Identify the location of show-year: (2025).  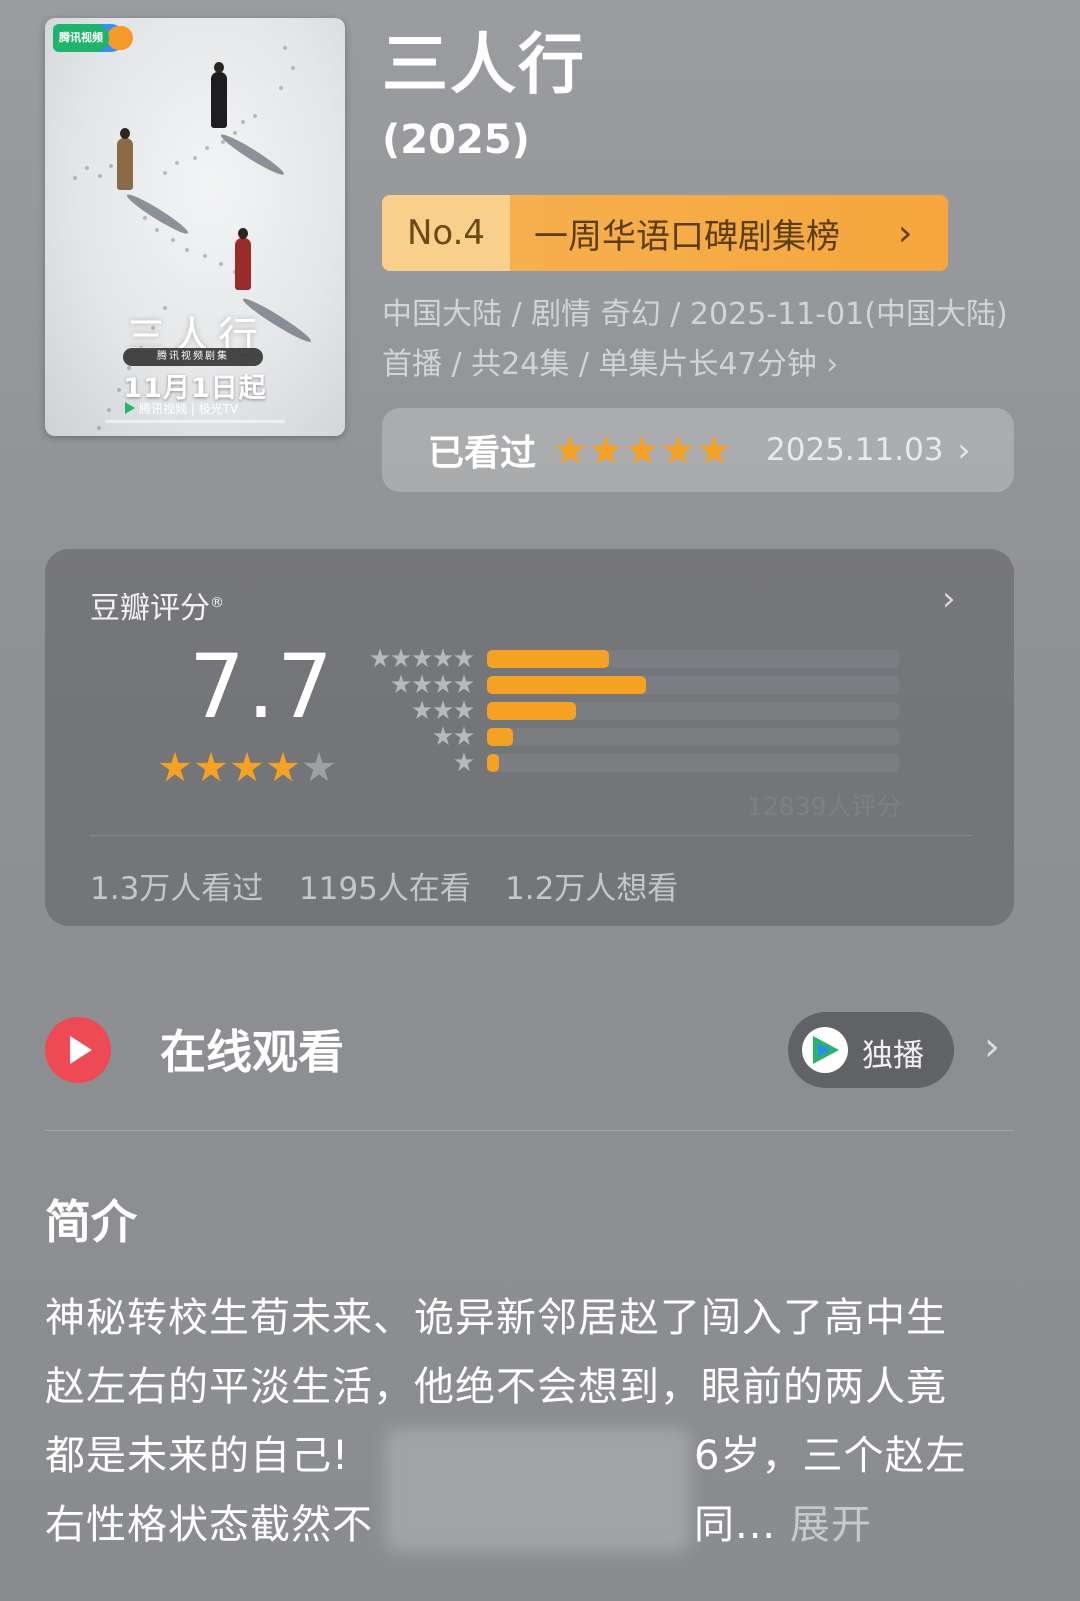
(456, 140).